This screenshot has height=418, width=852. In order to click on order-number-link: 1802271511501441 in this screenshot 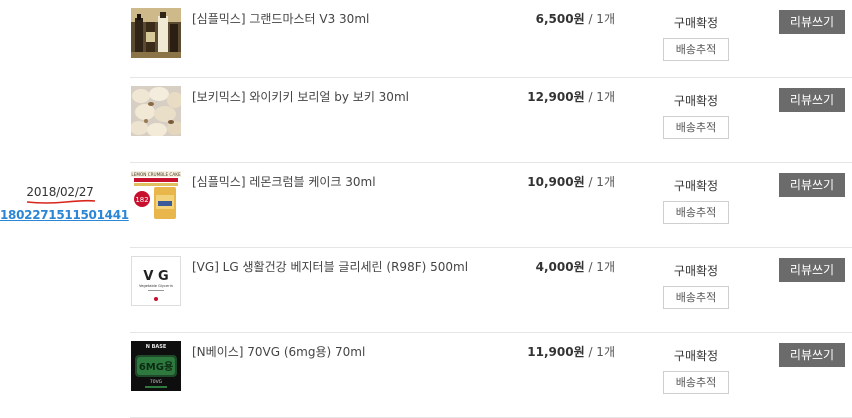, I will do `click(64, 215)`.